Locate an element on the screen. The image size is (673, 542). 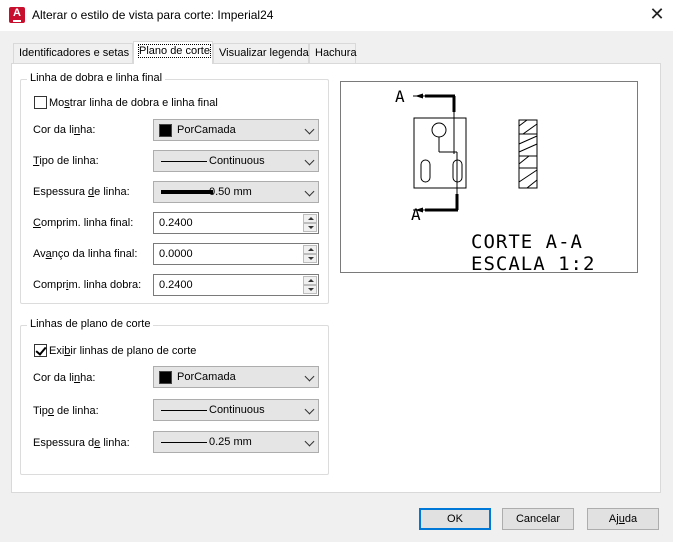
section-label-top: A is located at coordinates (400, 96).